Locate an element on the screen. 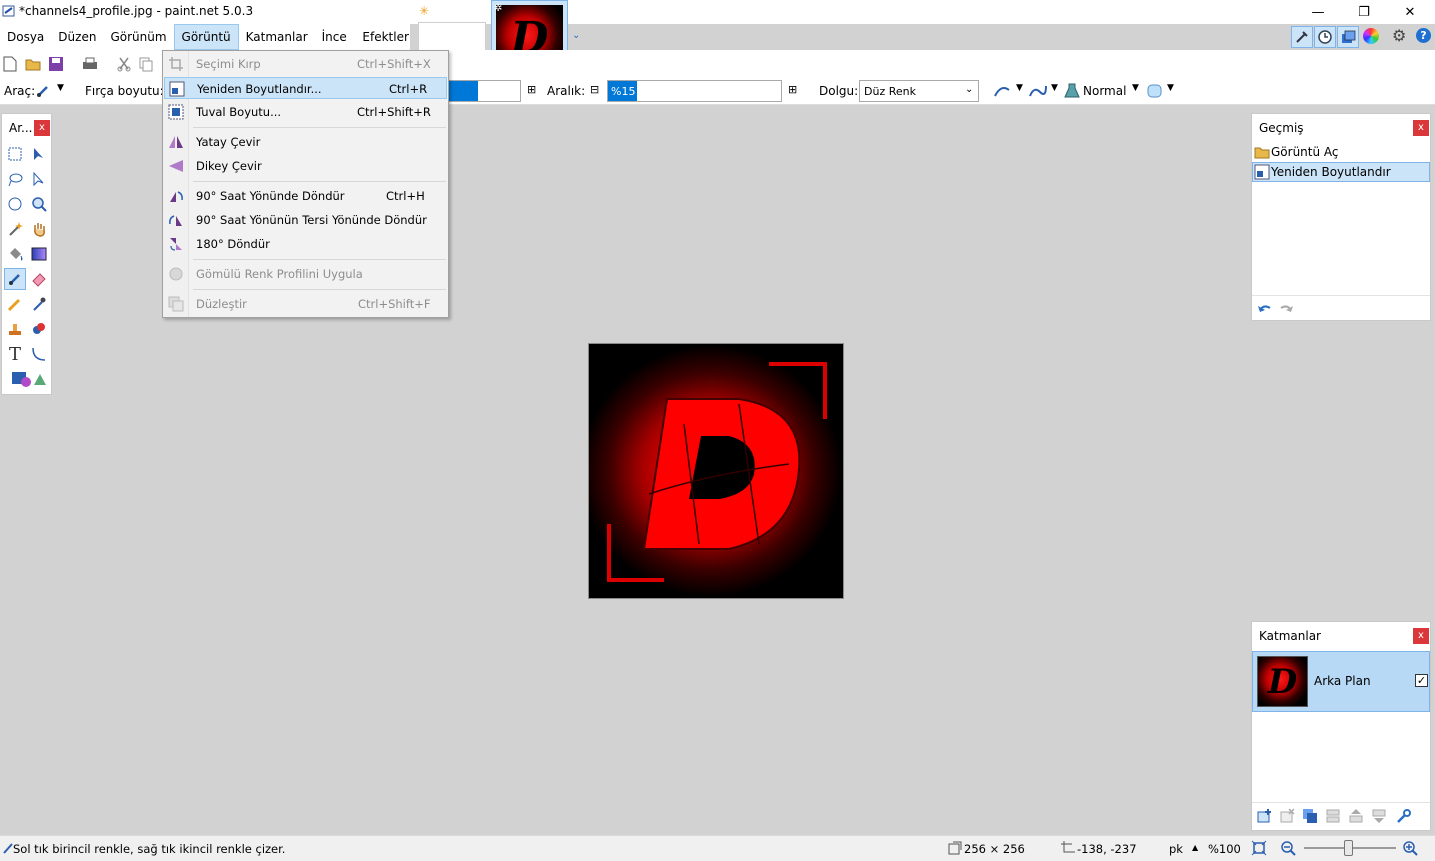 The width and height of the screenshot is (1435, 861). color-picker-tool-icon is located at coordinates (39, 304).